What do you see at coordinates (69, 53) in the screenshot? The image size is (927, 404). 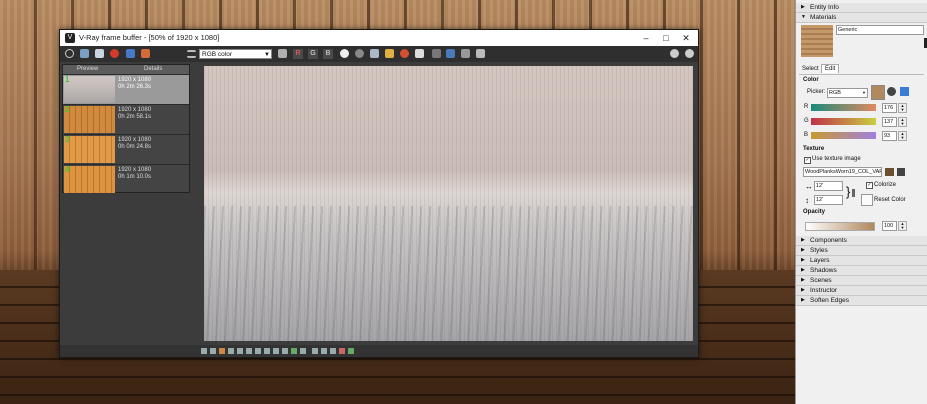 I see `power-icon` at bounding box center [69, 53].